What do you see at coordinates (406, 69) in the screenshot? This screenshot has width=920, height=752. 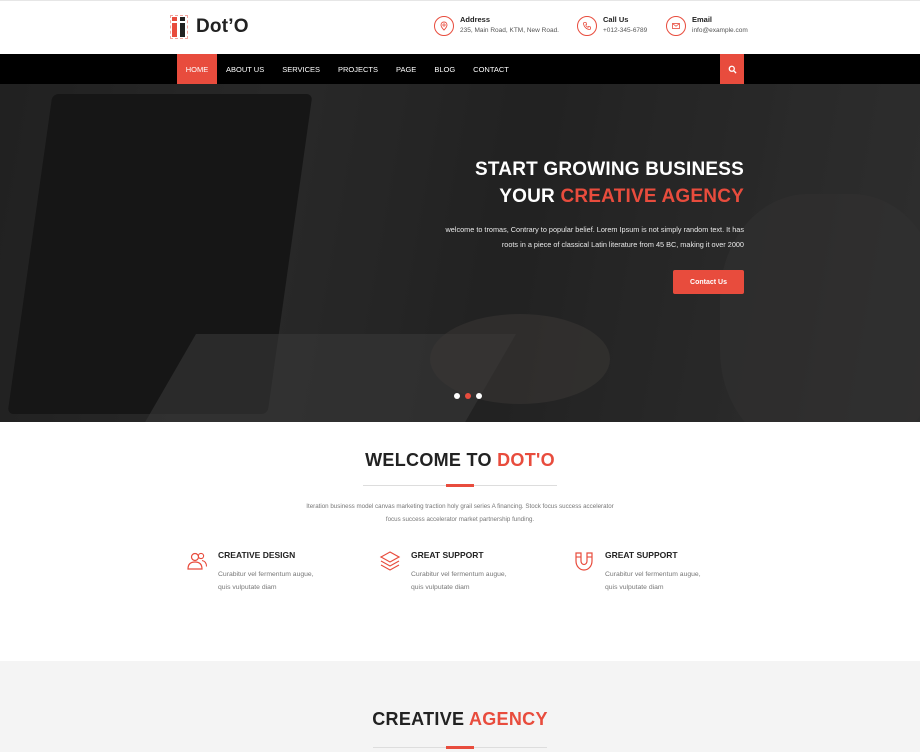 I see `nav-item-page: PAGE` at bounding box center [406, 69].